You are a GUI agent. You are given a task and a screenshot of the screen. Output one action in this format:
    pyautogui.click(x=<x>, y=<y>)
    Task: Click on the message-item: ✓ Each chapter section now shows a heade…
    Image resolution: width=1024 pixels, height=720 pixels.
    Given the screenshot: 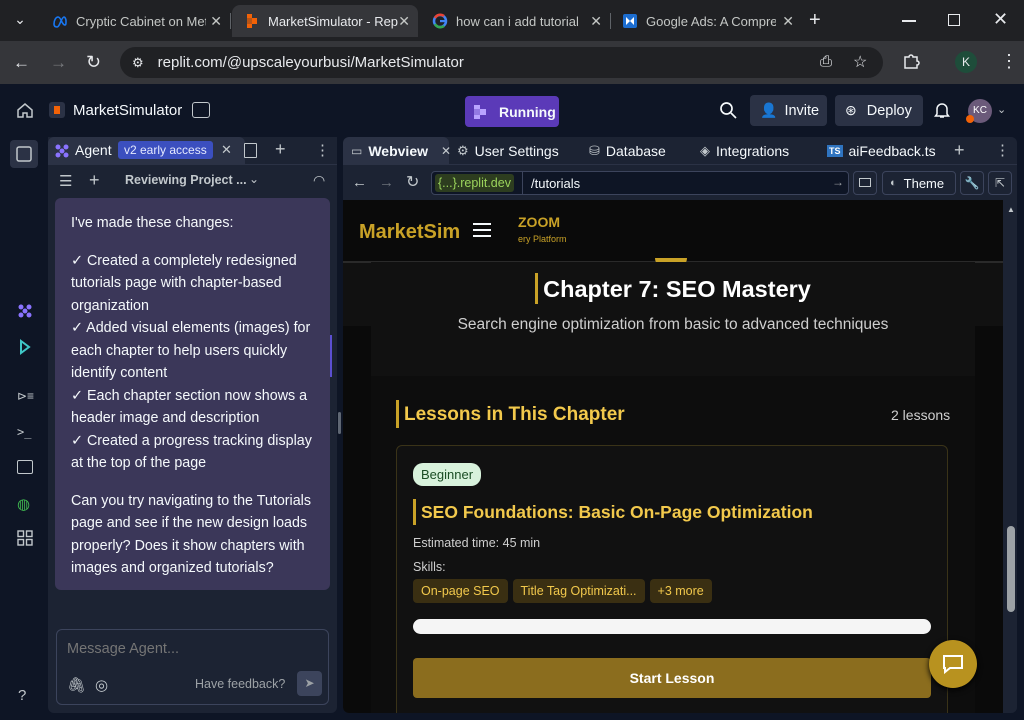 What is the action you would take?
    pyautogui.click(x=189, y=407)
    